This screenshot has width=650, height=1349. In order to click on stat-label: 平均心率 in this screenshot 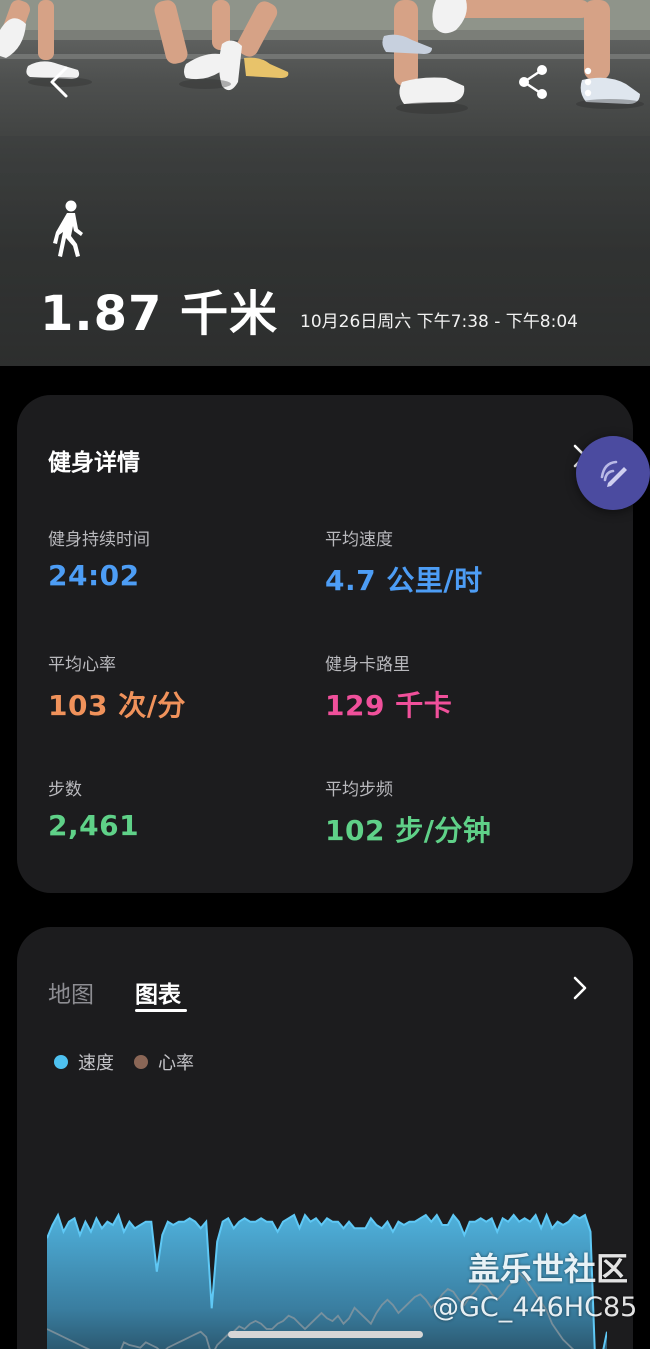, I will do `click(82, 665)`.